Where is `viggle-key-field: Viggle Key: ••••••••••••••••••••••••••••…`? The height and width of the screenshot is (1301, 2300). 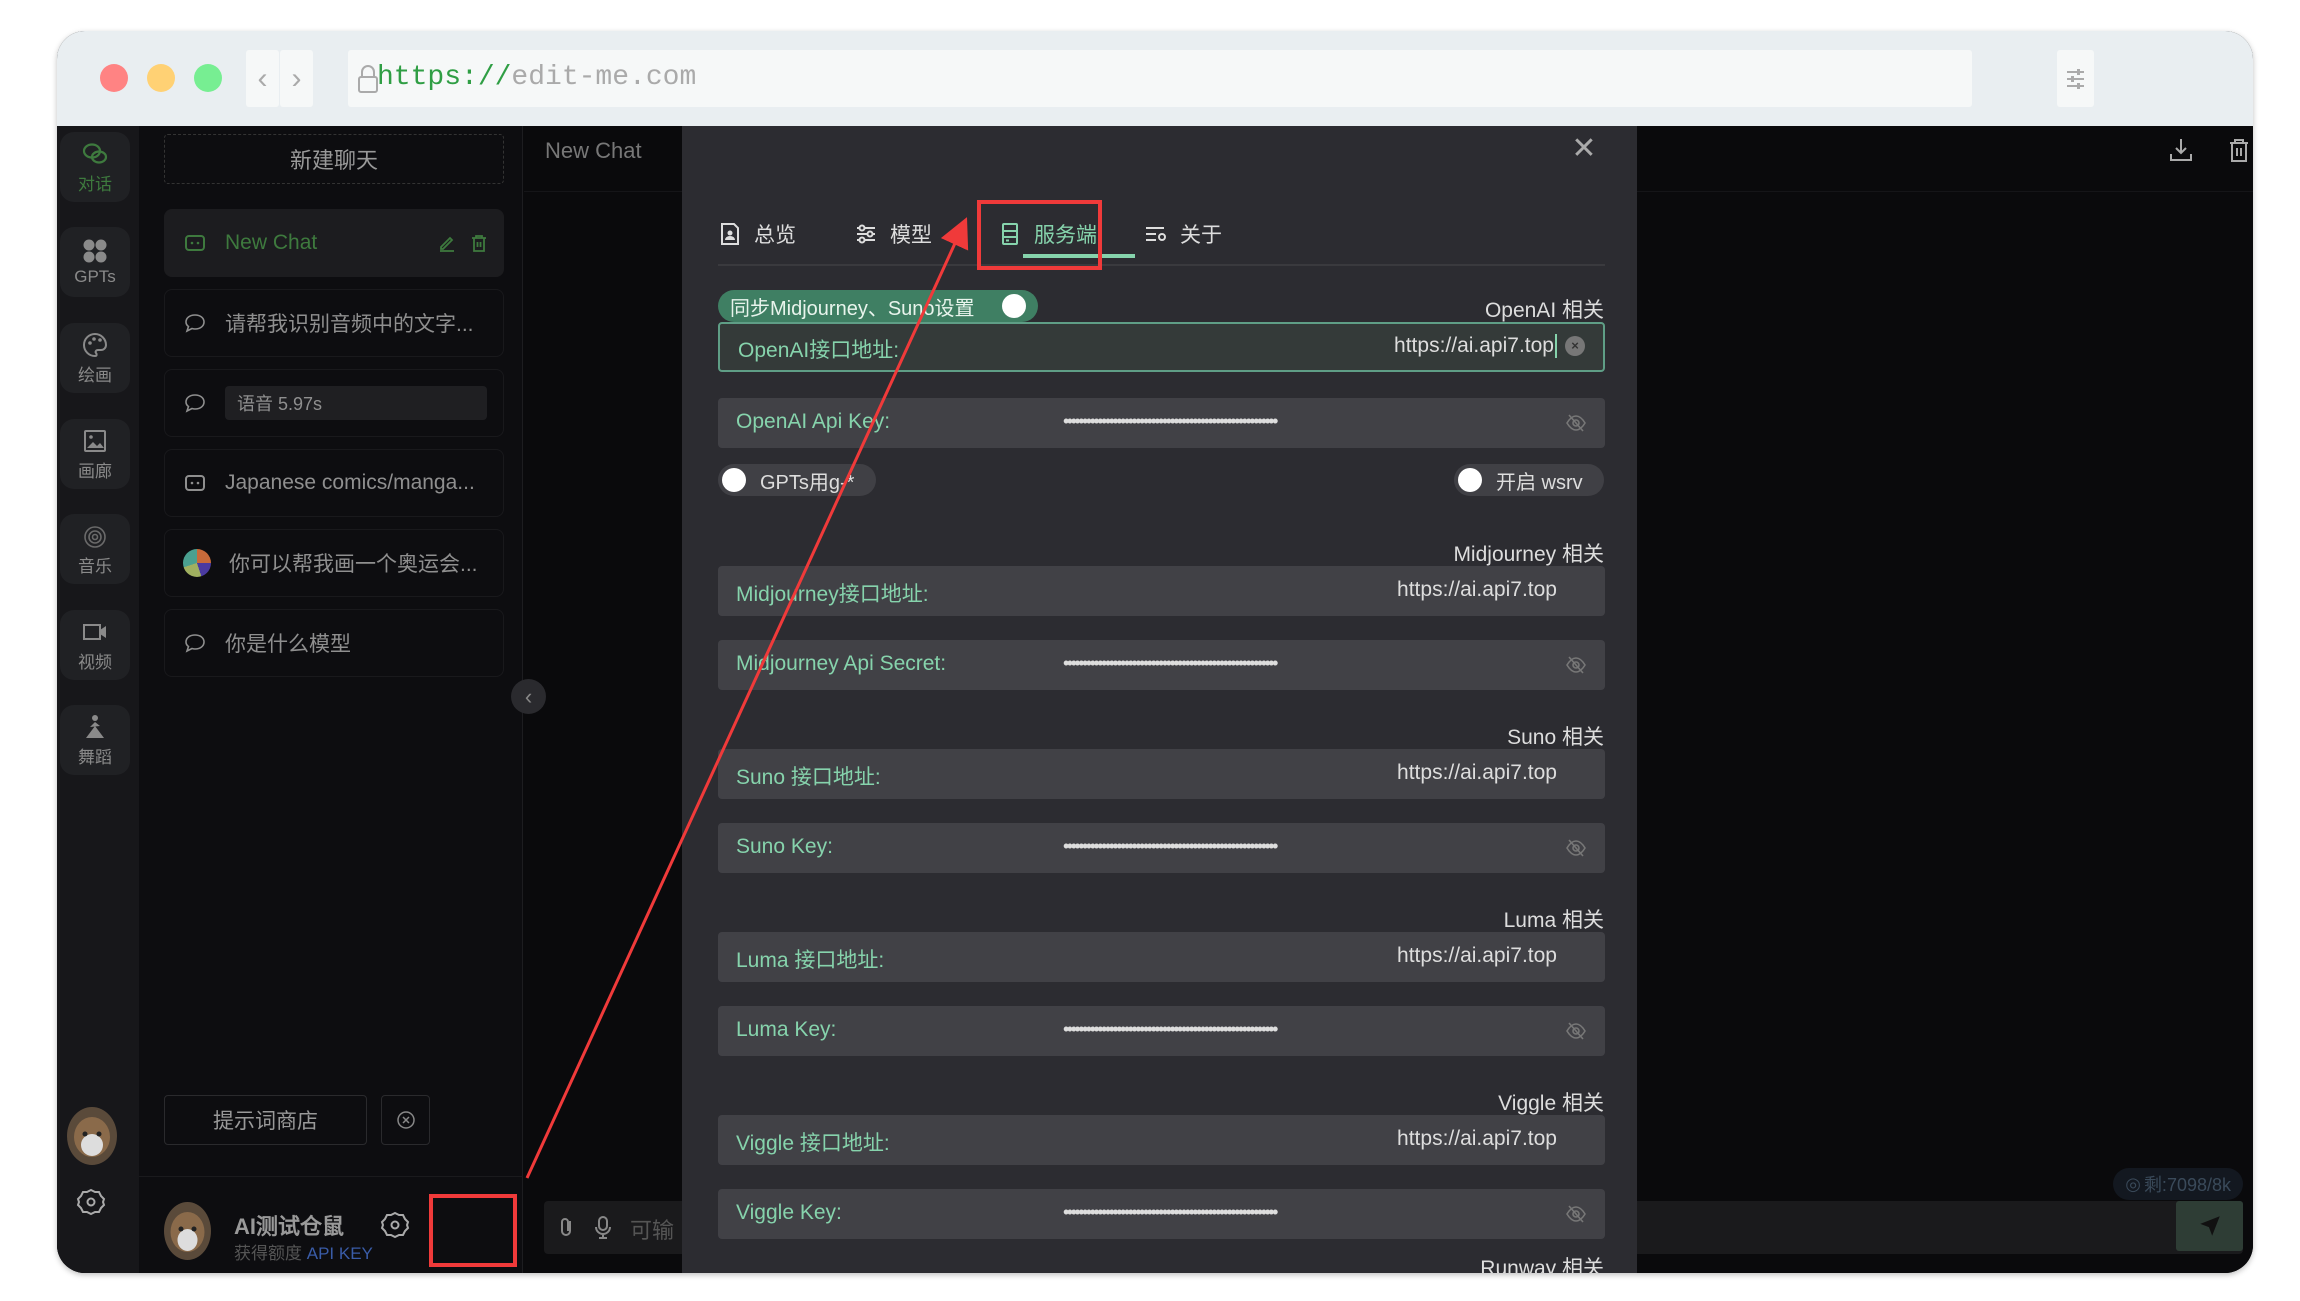 viggle-key-field: Viggle Key: ••••••••••••••••••••••••••••… is located at coordinates (1161, 1214).